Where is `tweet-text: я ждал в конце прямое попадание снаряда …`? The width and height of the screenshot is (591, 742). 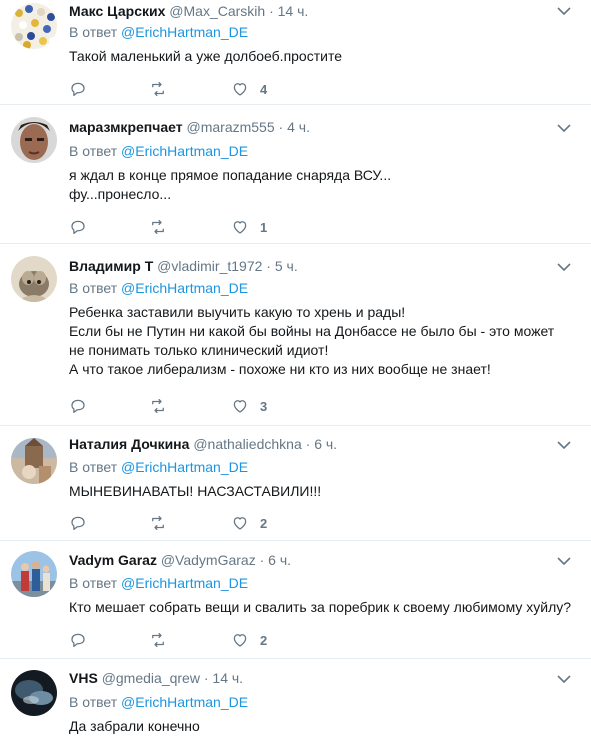 tweet-text: я ждал в конце прямое попадание снаряда … is located at coordinates (230, 185).